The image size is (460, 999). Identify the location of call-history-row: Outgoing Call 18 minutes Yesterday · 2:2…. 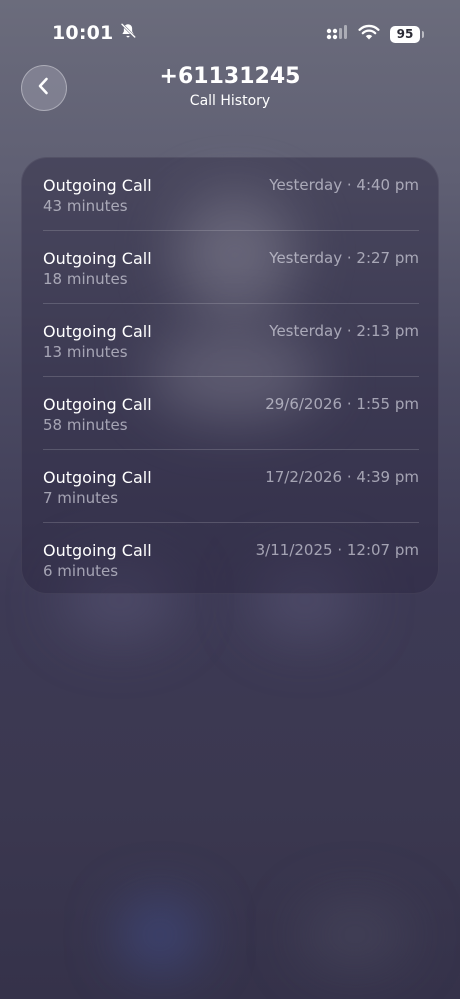
(230, 267).